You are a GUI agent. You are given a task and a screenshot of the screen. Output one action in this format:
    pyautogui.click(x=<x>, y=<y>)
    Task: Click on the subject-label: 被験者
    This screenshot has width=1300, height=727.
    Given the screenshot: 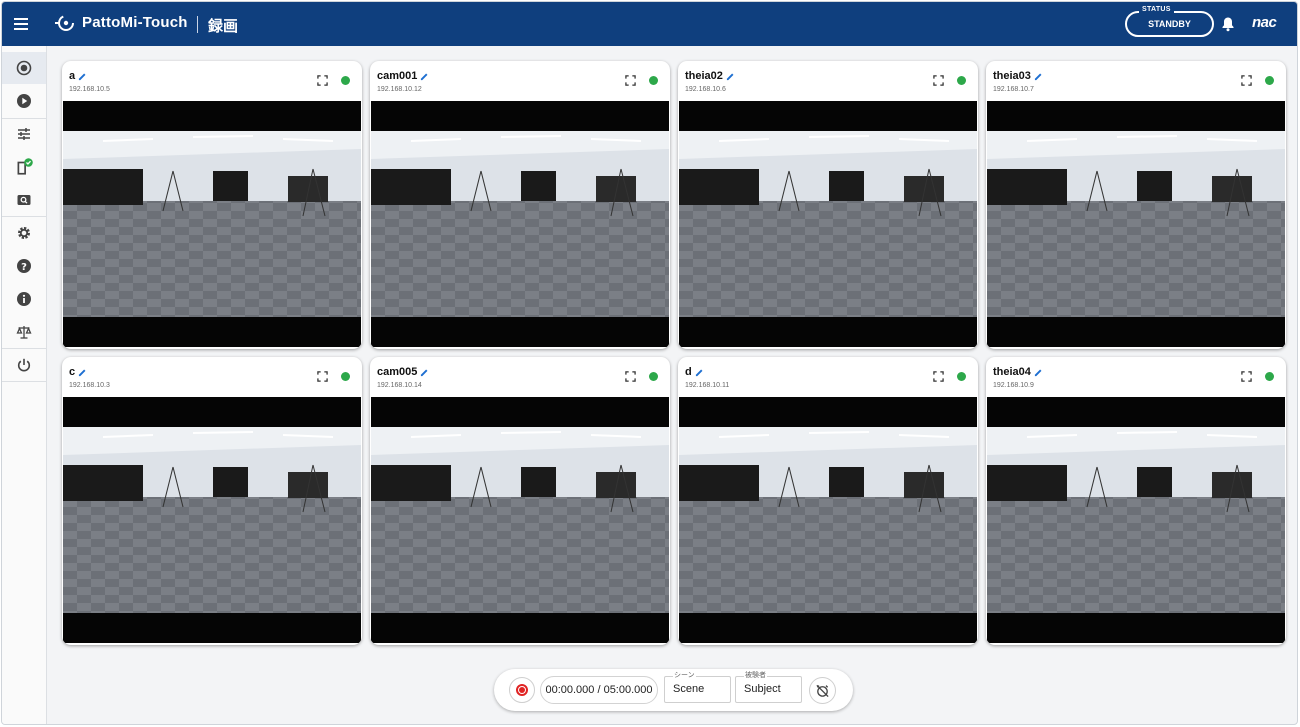 What is the action you would take?
    pyautogui.click(x=755, y=675)
    